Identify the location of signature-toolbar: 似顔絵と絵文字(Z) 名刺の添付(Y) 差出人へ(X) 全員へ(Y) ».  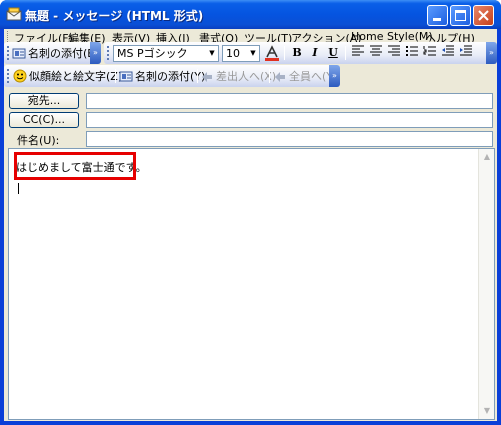
(172, 76).